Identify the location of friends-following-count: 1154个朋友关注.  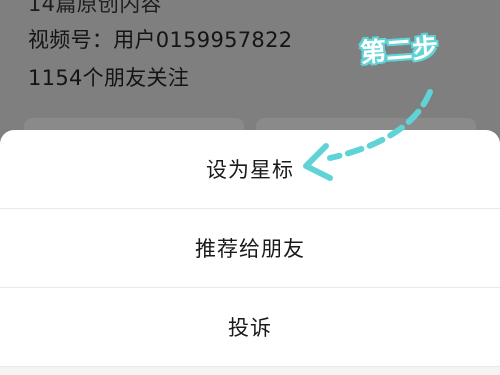
(109, 78).